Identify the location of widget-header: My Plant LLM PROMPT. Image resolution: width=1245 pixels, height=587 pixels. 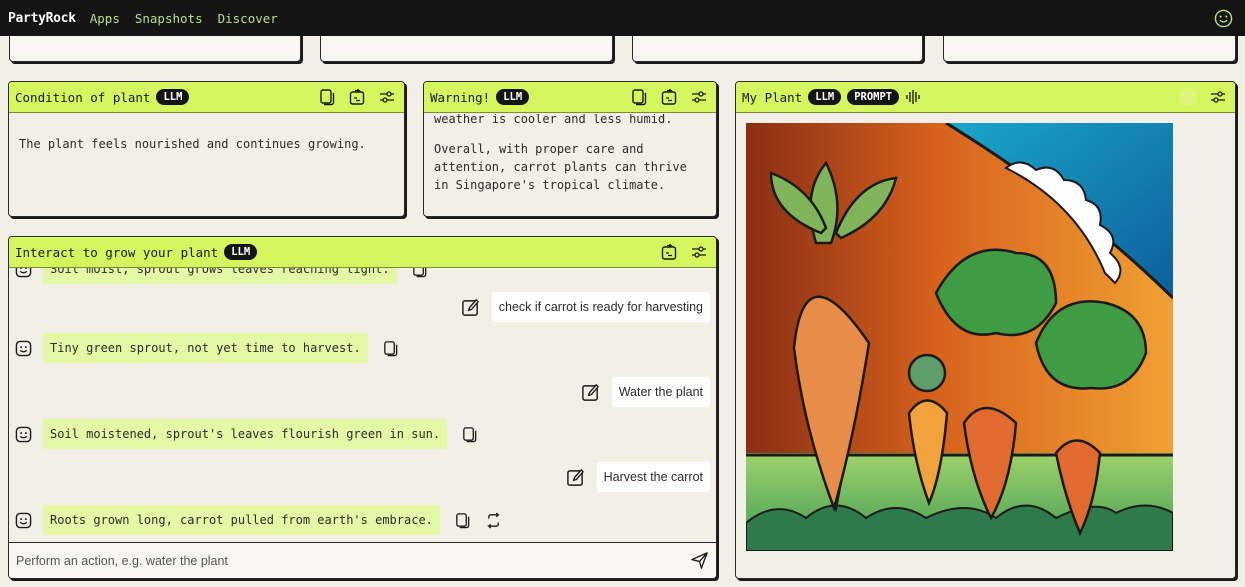
(985, 97).